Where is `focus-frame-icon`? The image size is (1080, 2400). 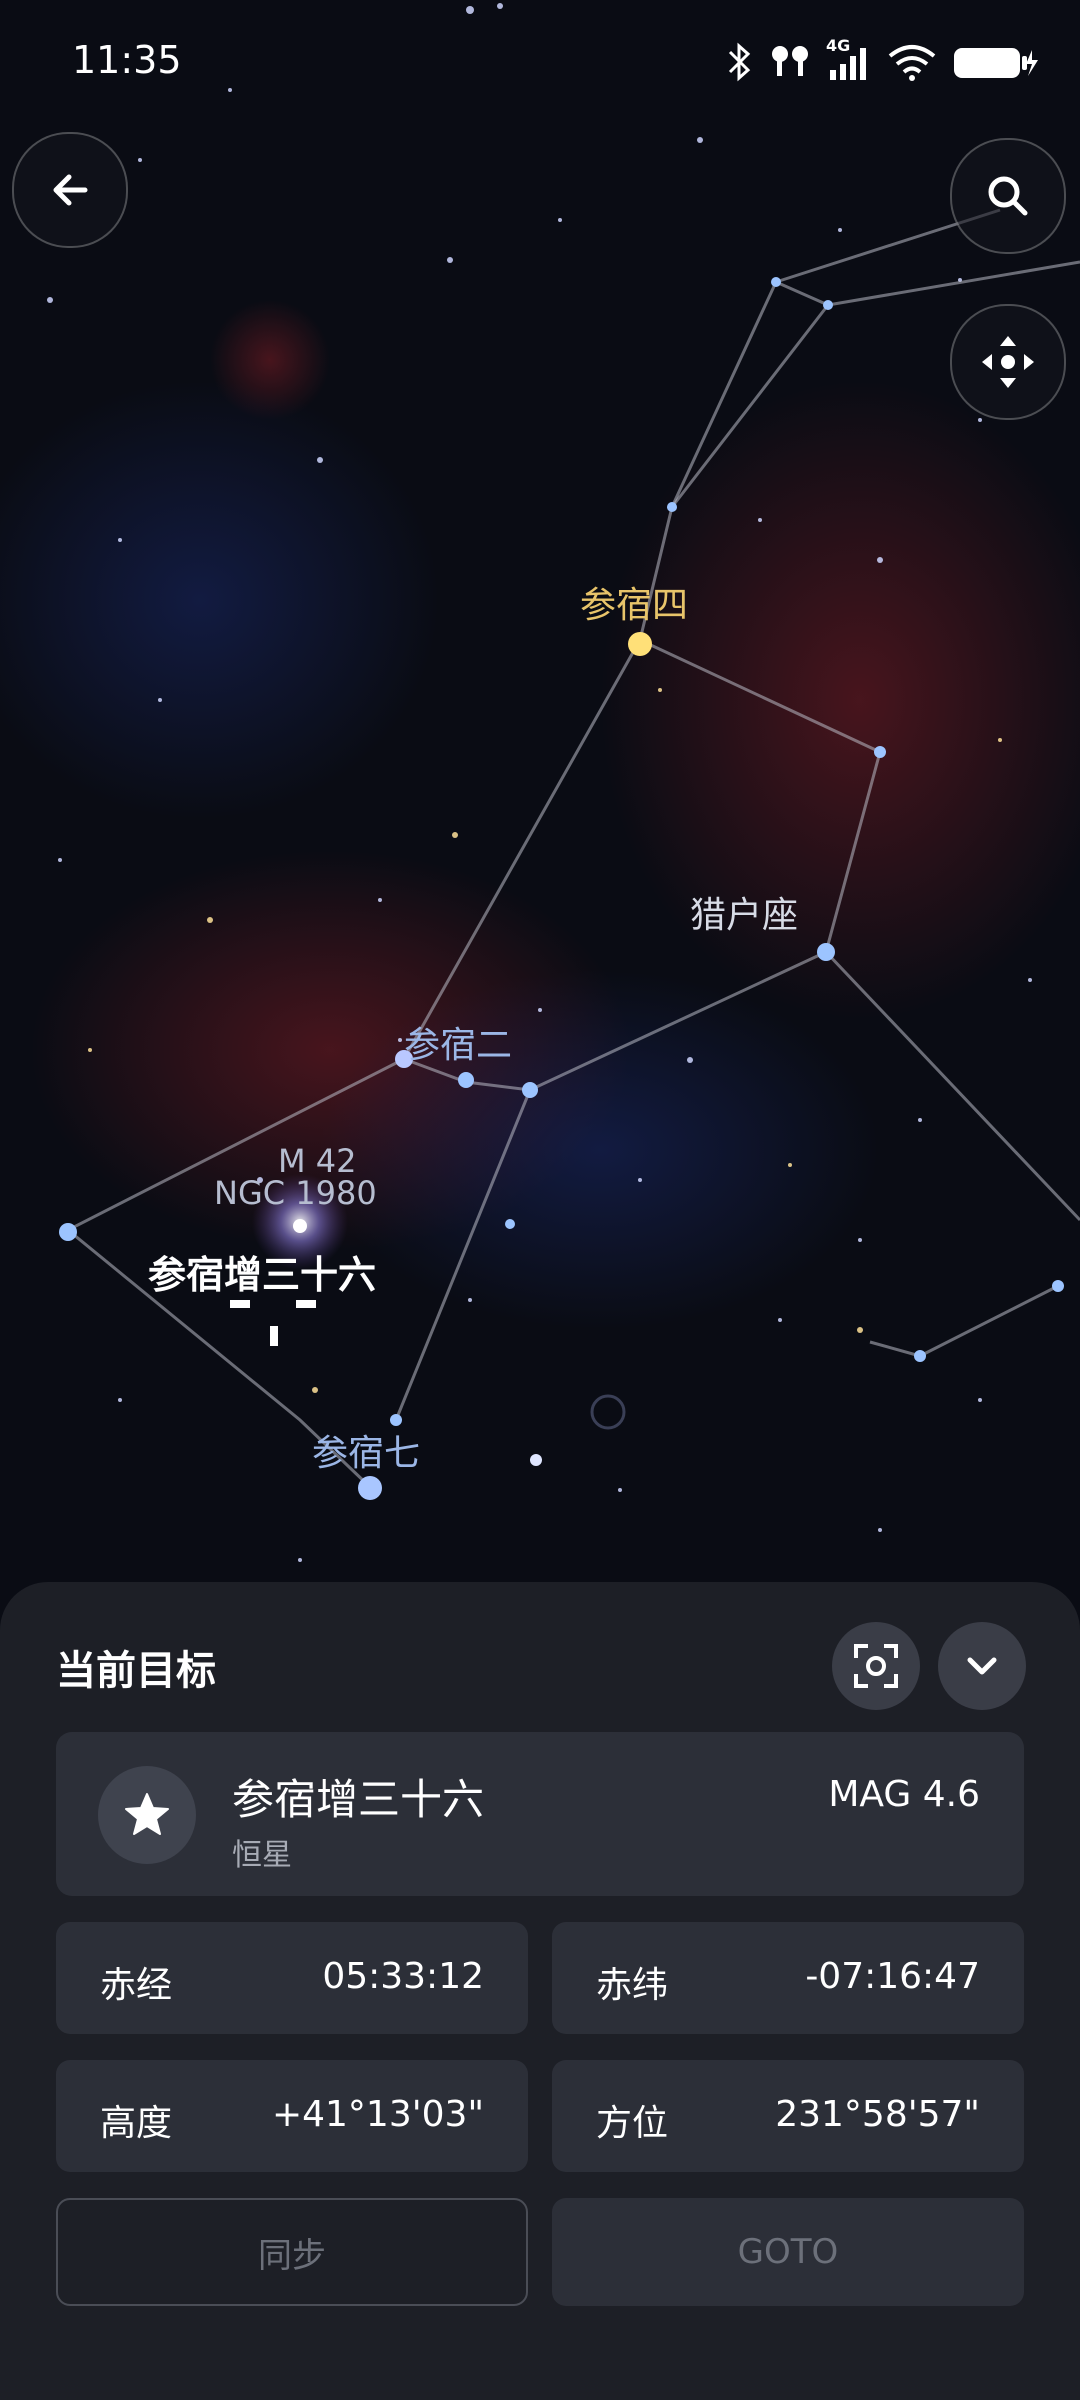
focus-frame-icon is located at coordinates (876, 1666).